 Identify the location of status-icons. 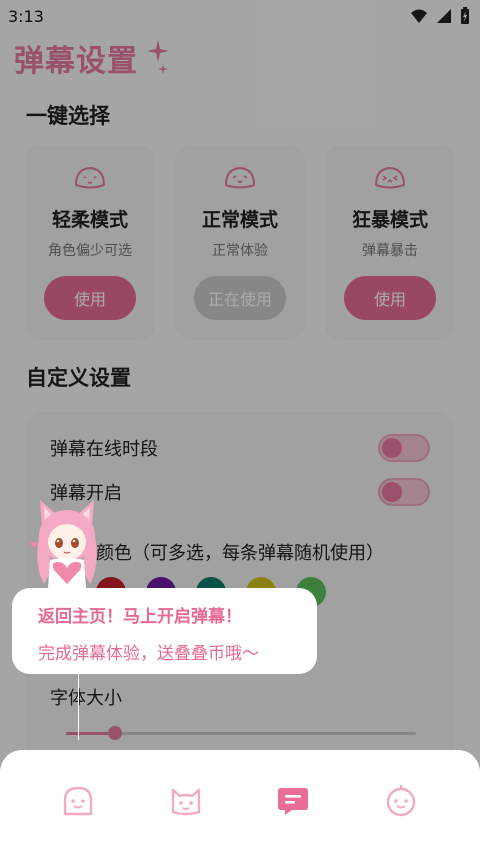
(440, 16).